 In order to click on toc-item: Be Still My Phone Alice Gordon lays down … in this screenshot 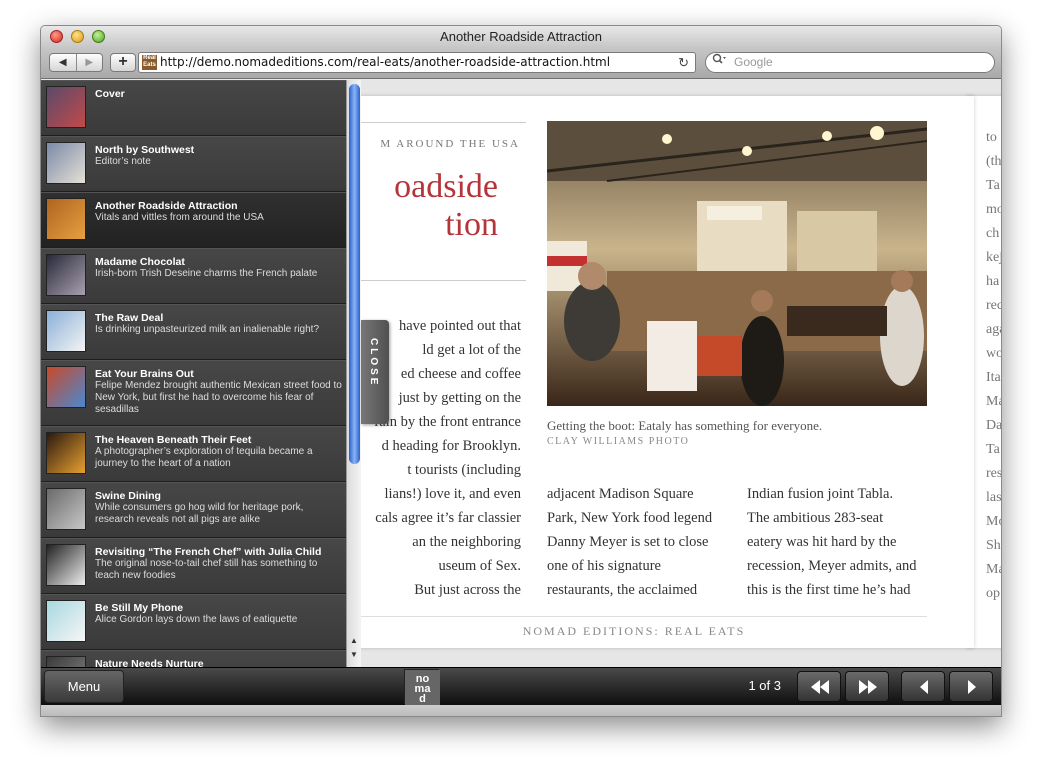, I will do `click(193, 622)`.